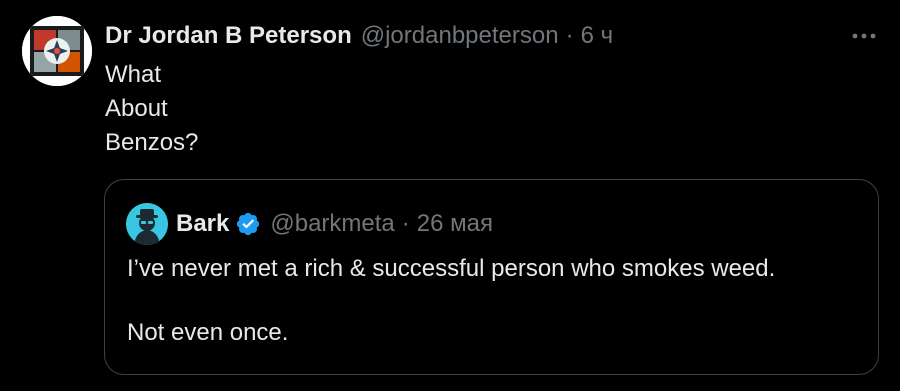 The width and height of the screenshot is (900, 391). I want to click on tweet-text-line: Benzos?, so click(152, 142).